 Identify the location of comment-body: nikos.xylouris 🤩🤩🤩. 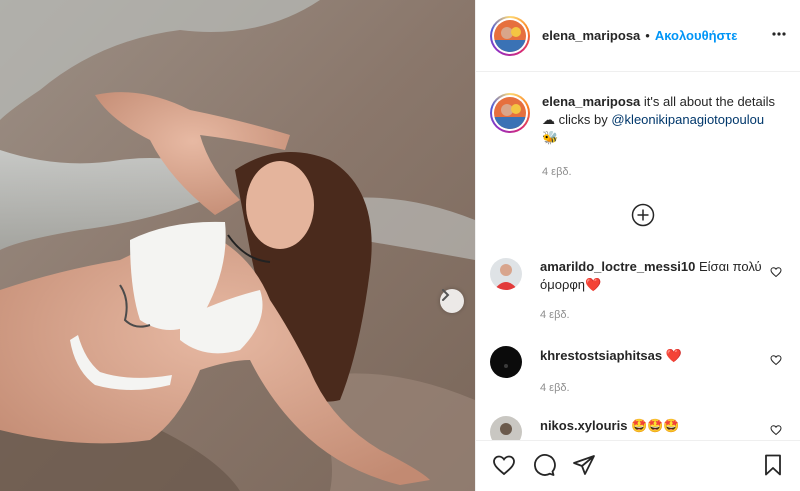
(652, 428).